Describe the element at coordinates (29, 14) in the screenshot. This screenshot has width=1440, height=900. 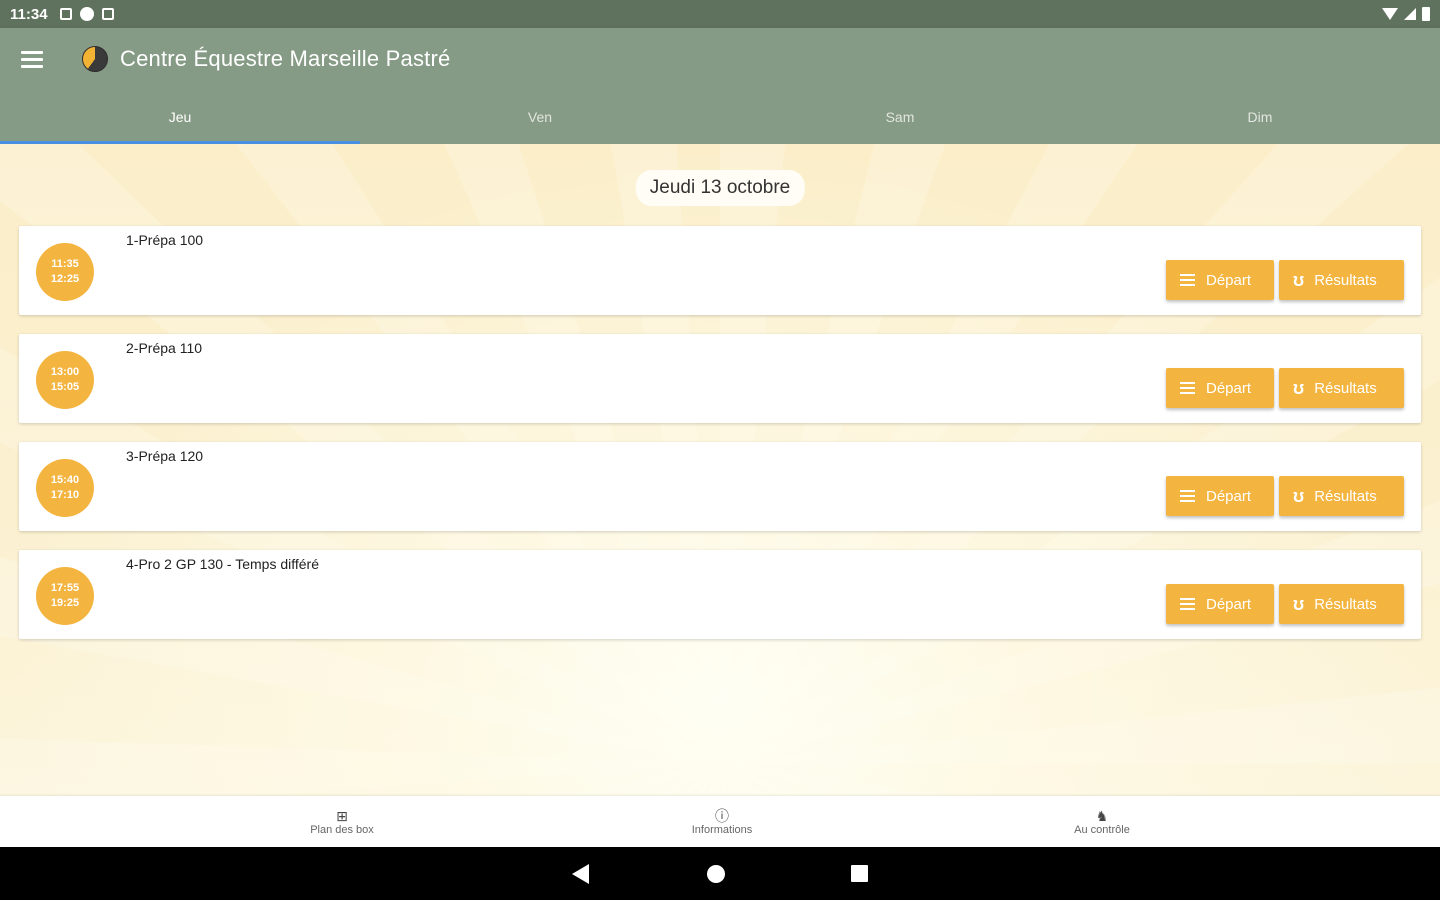
I see `status-time: 11:34` at that location.